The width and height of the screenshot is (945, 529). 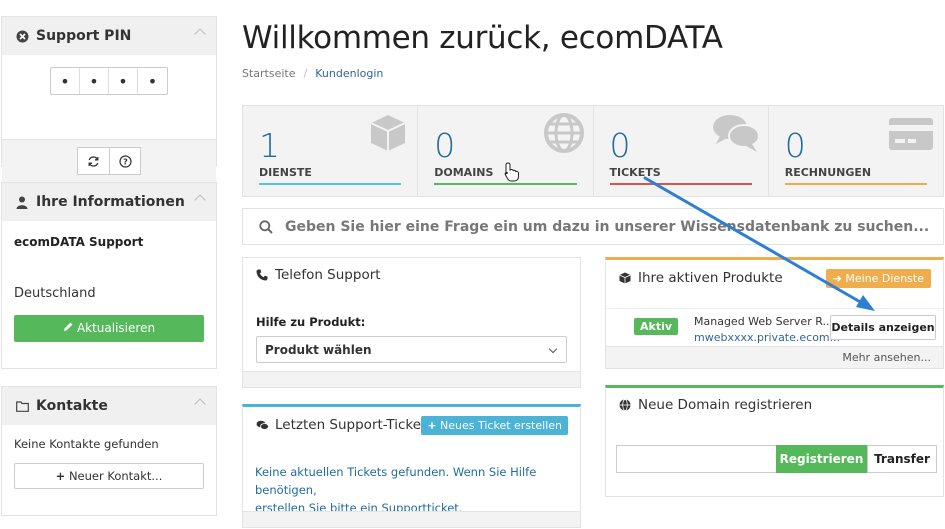 What do you see at coordinates (79, 242) in the screenshot?
I see `customer-name: ecomDATA Support` at bounding box center [79, 242].